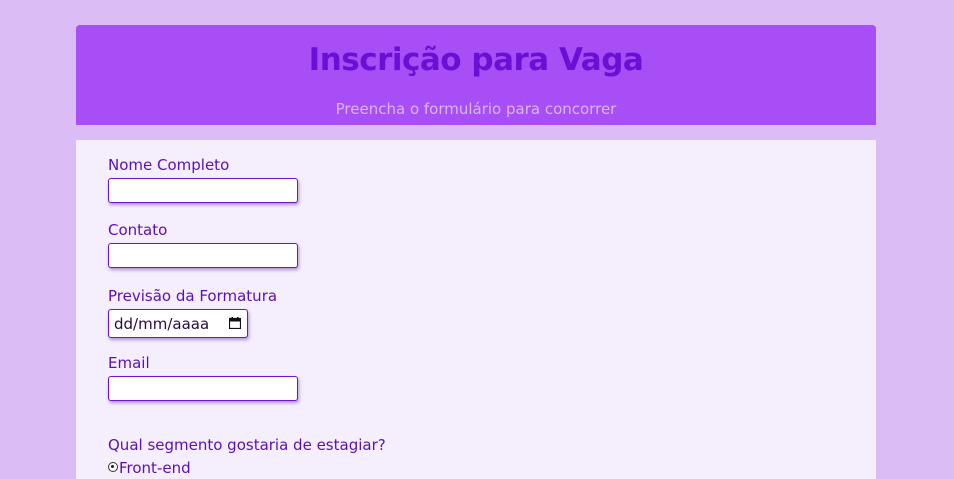 This screenshot has height=479, width=954. I want to click on contact-input, so click(203, 255).